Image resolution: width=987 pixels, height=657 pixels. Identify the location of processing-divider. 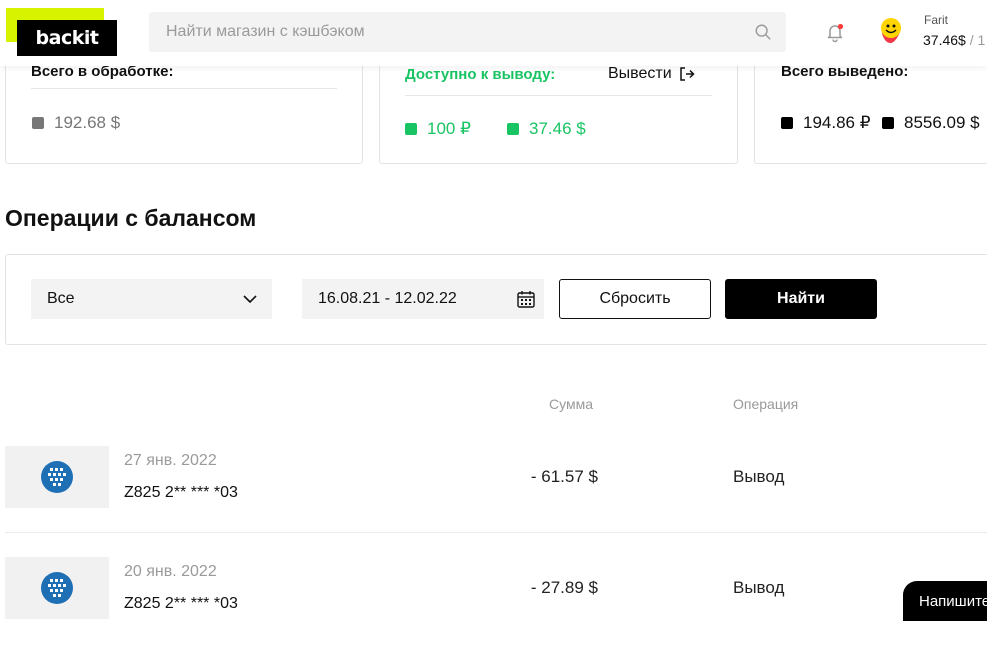
(184, 88).